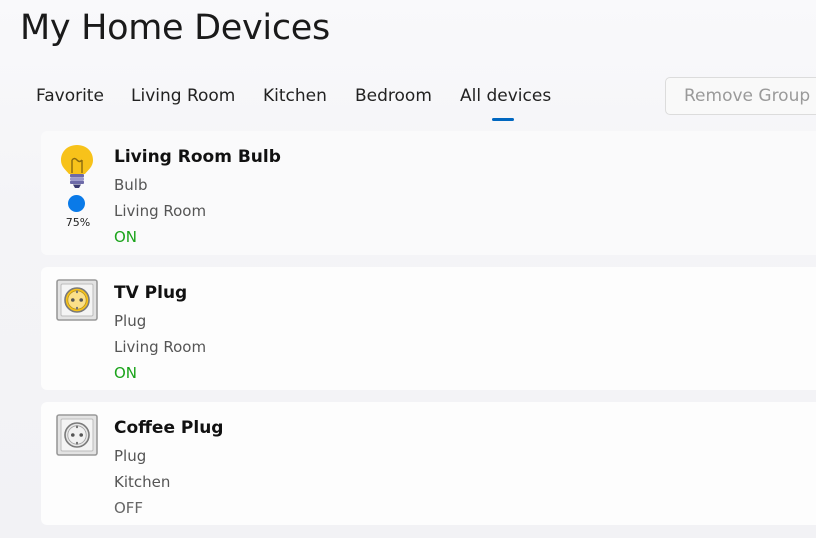  Describe the element at coordinates (77, 435) in the screenshot. I see `plug-off-icon` at that location.